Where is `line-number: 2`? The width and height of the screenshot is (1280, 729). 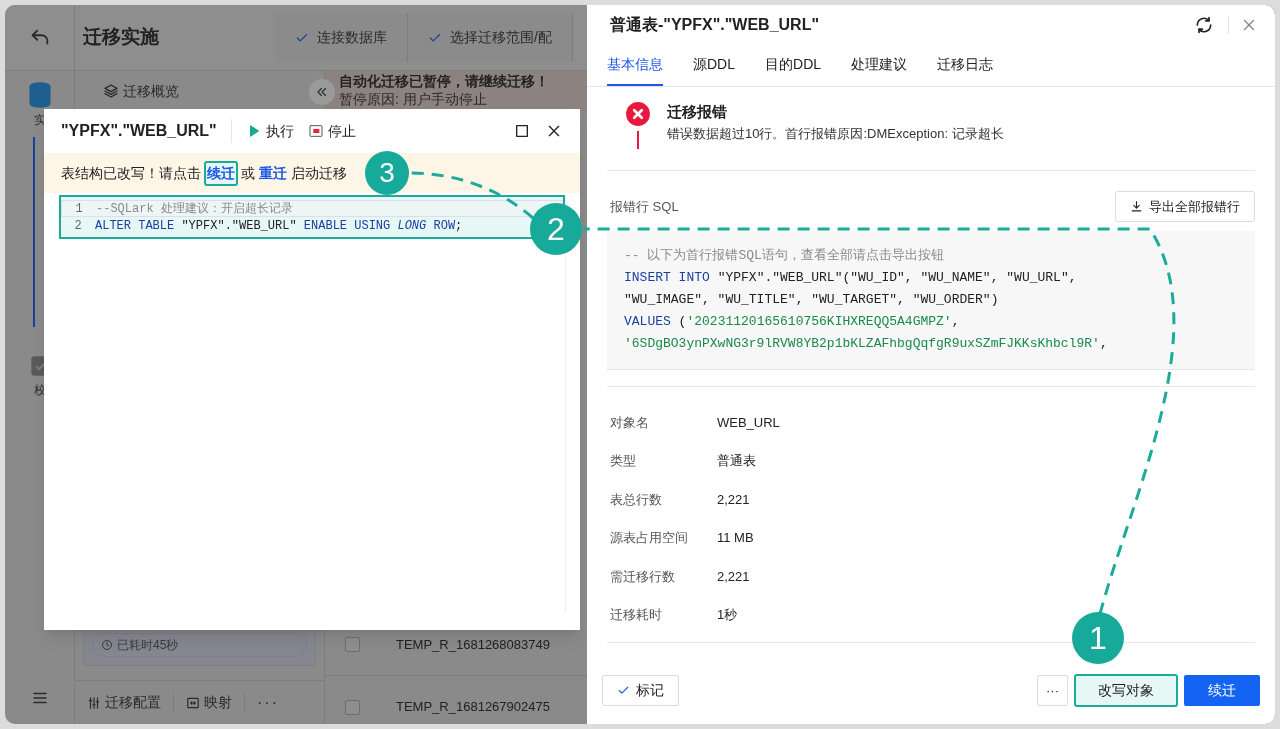 line-number: 2 is located at coordinates (78, 226).